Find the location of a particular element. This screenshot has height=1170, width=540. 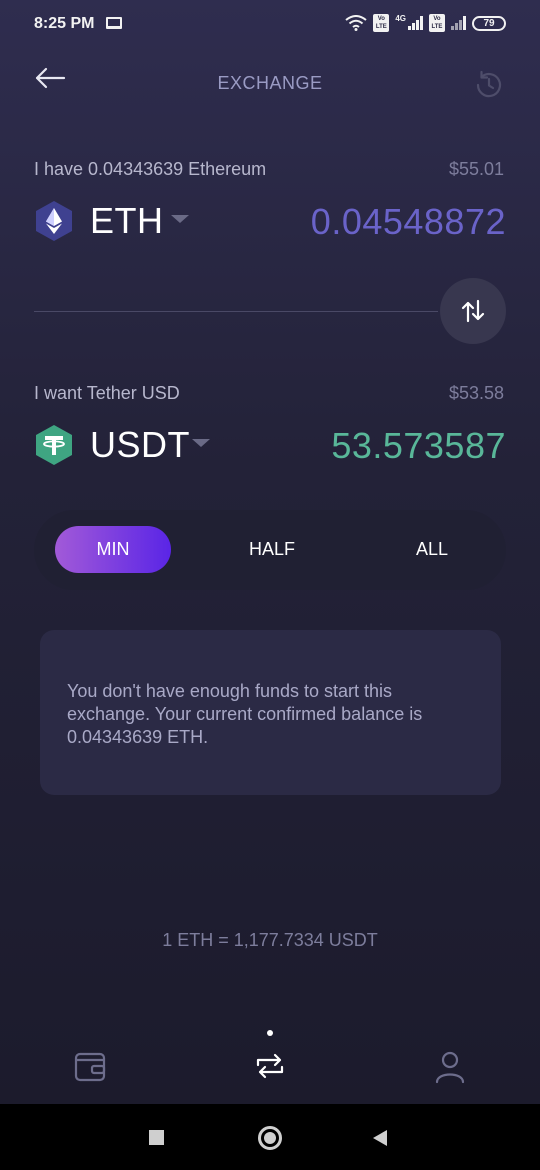

to-dropdown-caret-icon is located at coordinates (201, 443).